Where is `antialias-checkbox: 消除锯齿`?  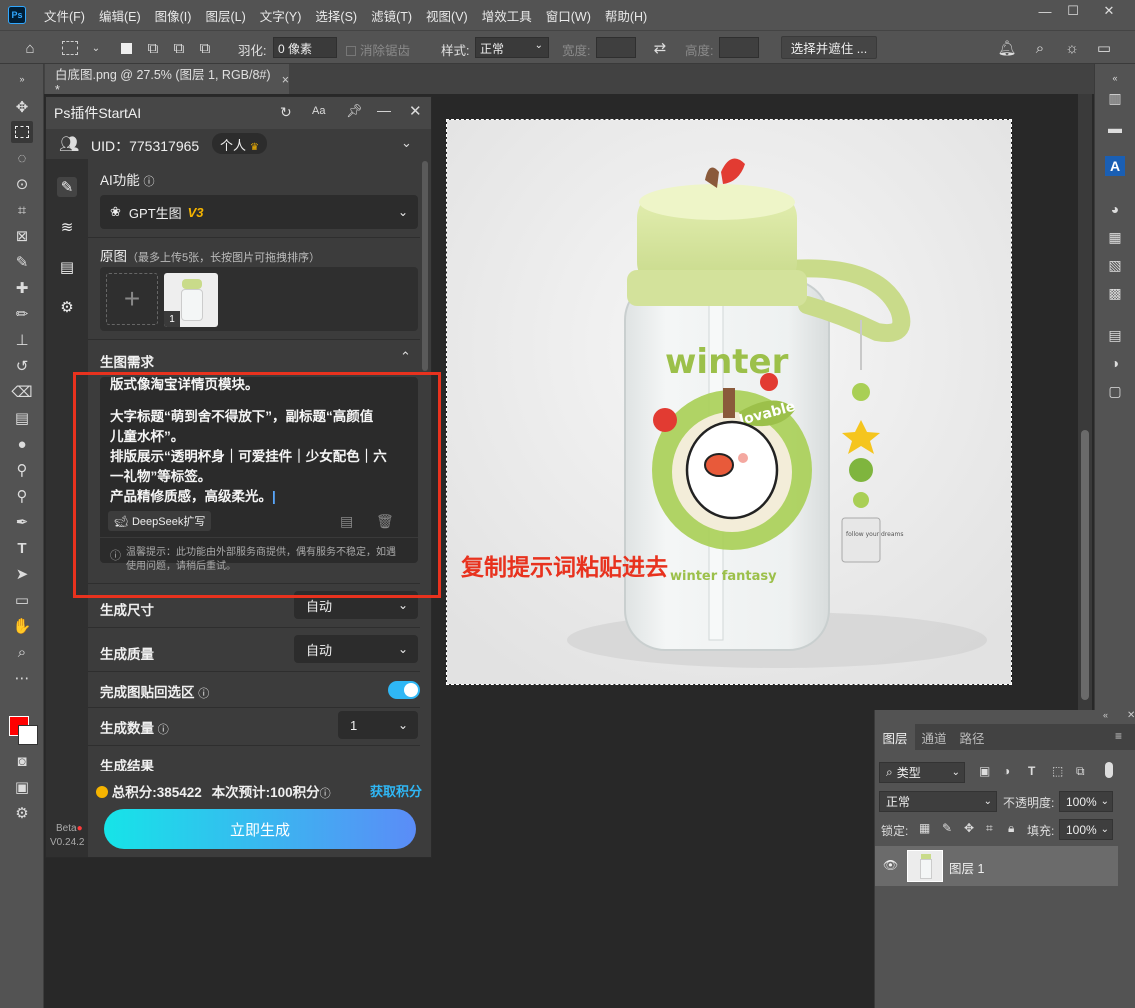 antialias-checkbox: 消除锯齿 is located at coordinates (378, 49).